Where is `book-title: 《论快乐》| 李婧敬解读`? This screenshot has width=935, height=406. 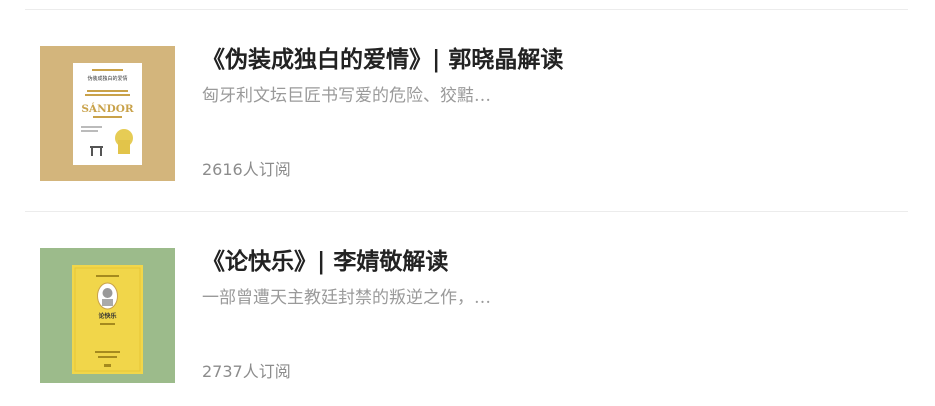
book-title: 《论快乐》| 李婧敬解读 is located at coordinates (325, 262).